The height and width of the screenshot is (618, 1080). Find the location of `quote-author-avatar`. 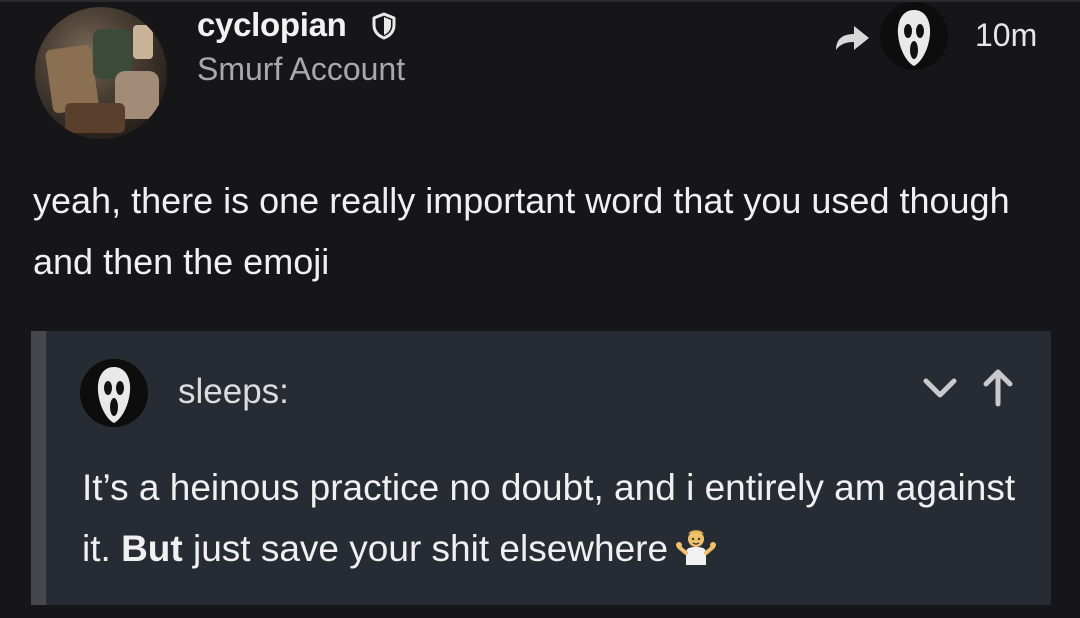

quote-author-avatar is located at coordinates (114, 393).